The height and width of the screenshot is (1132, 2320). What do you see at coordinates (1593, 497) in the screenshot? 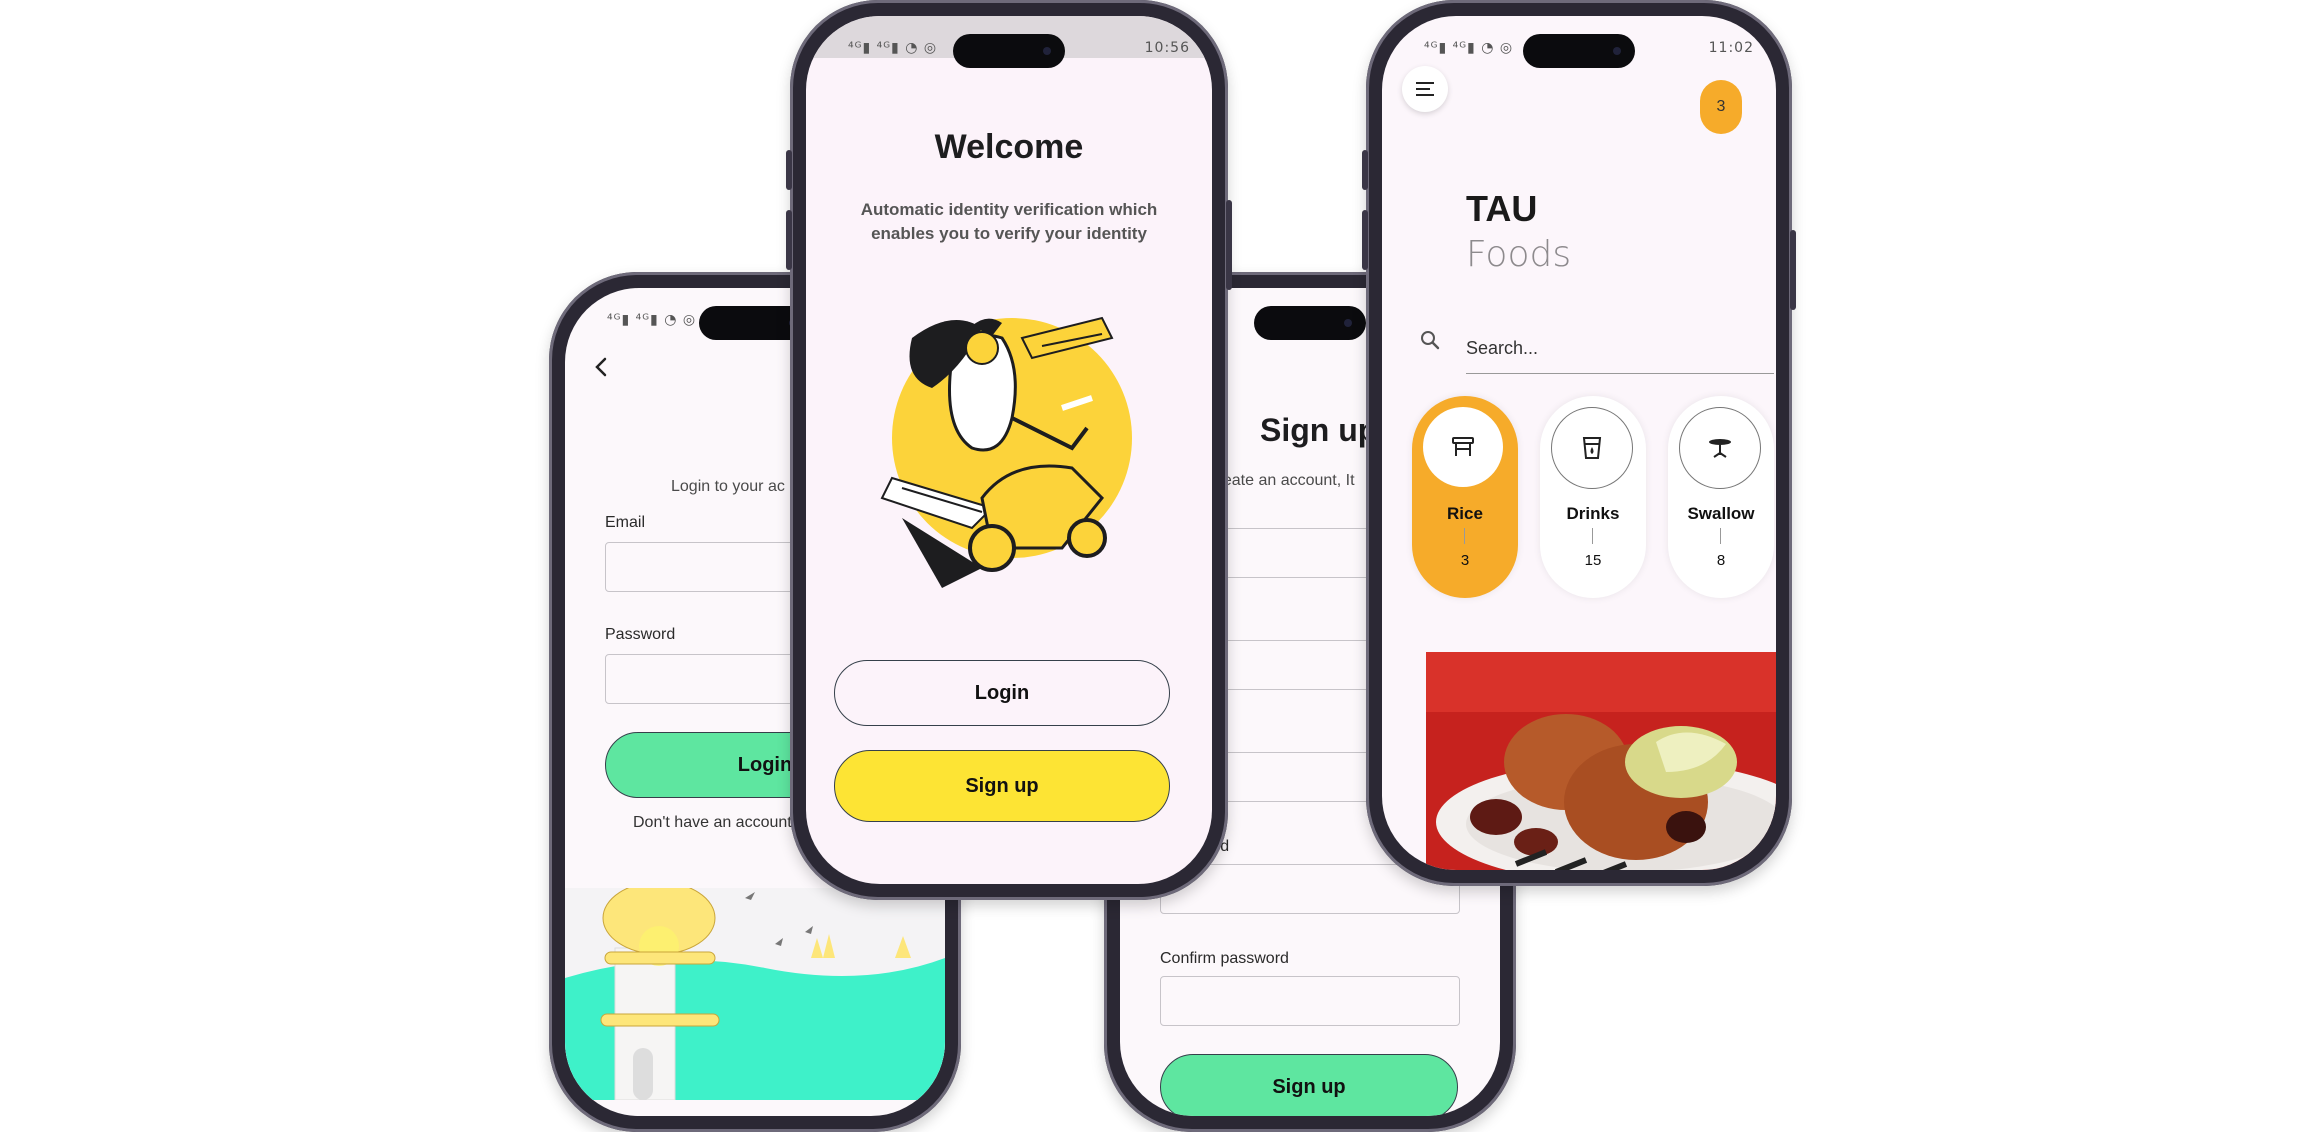
I see `category-card-drinks: Drinks 15` at bounding box center [1593, 497].